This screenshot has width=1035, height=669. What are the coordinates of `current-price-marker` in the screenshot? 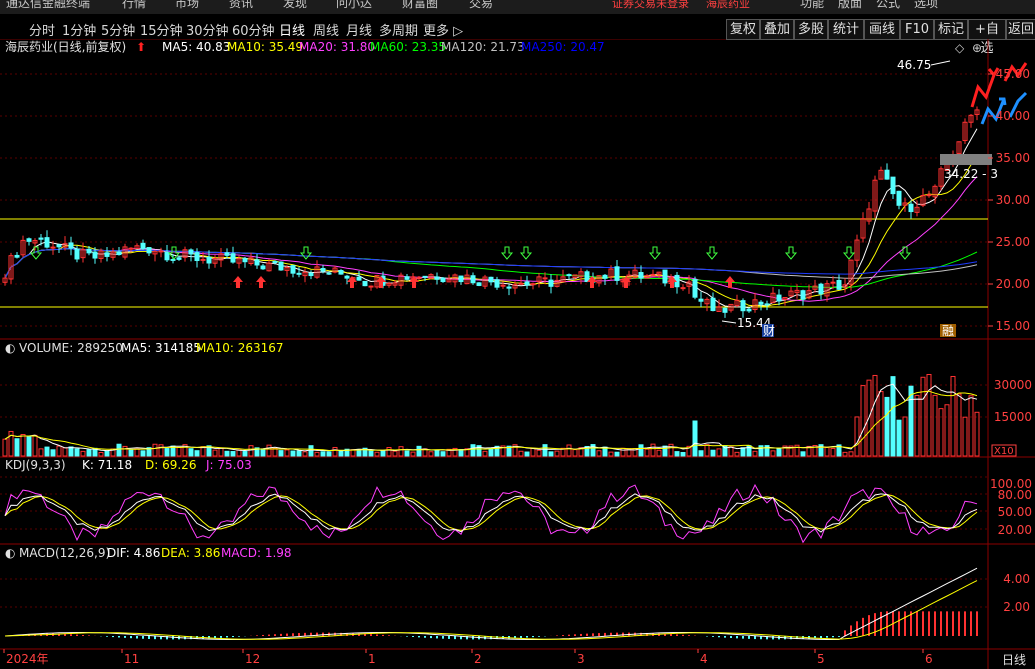 It's located at (966, 159).